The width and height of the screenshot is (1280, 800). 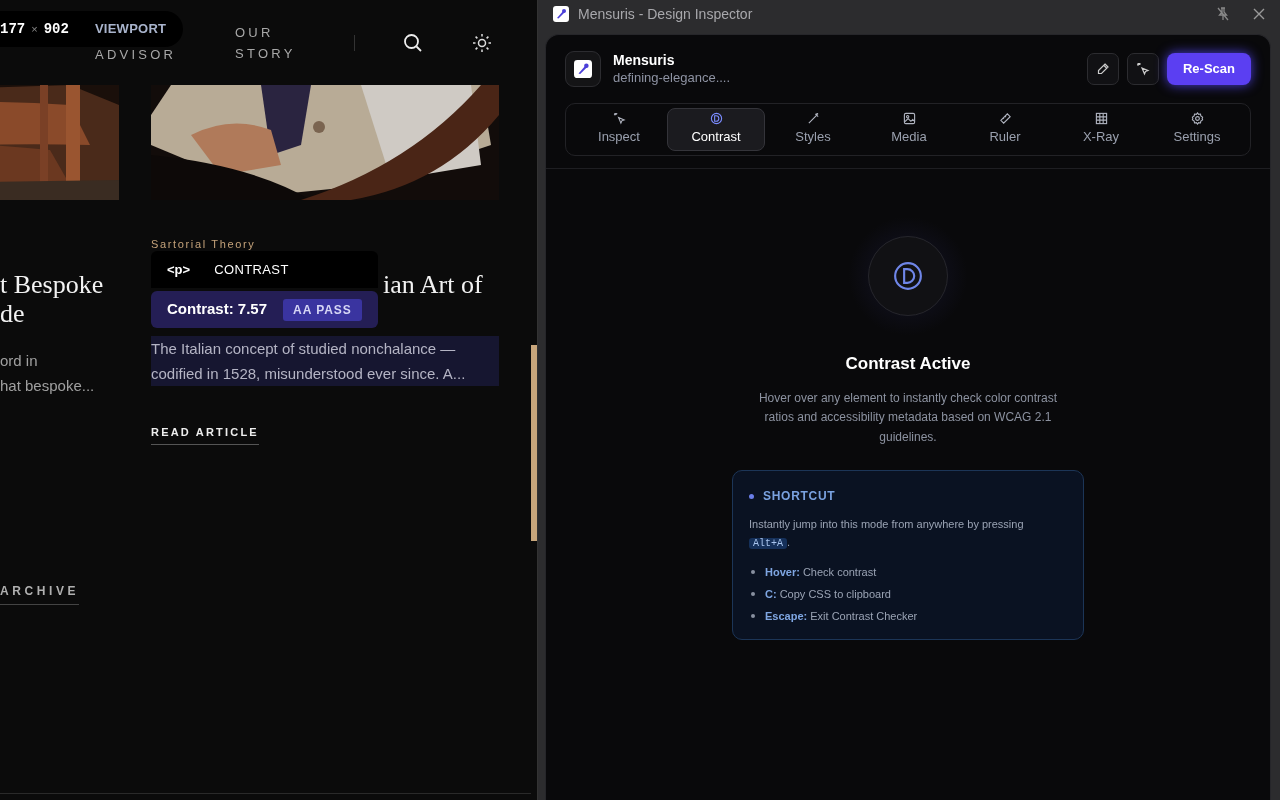 I want to click on viewport-height: 902, so click(x=56, y=29).